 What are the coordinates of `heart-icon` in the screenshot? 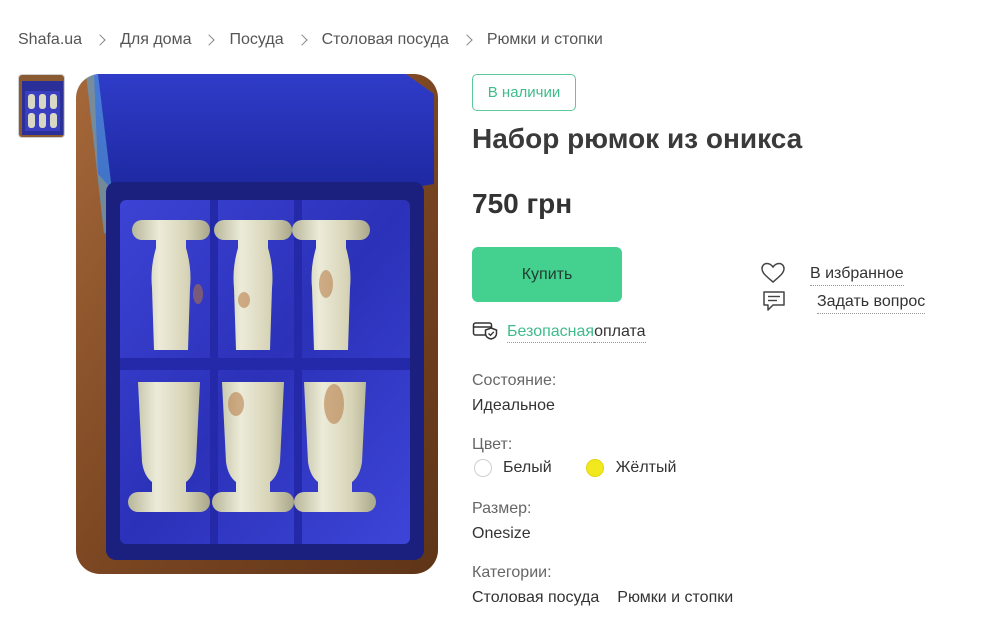 It's located at (773, 275).